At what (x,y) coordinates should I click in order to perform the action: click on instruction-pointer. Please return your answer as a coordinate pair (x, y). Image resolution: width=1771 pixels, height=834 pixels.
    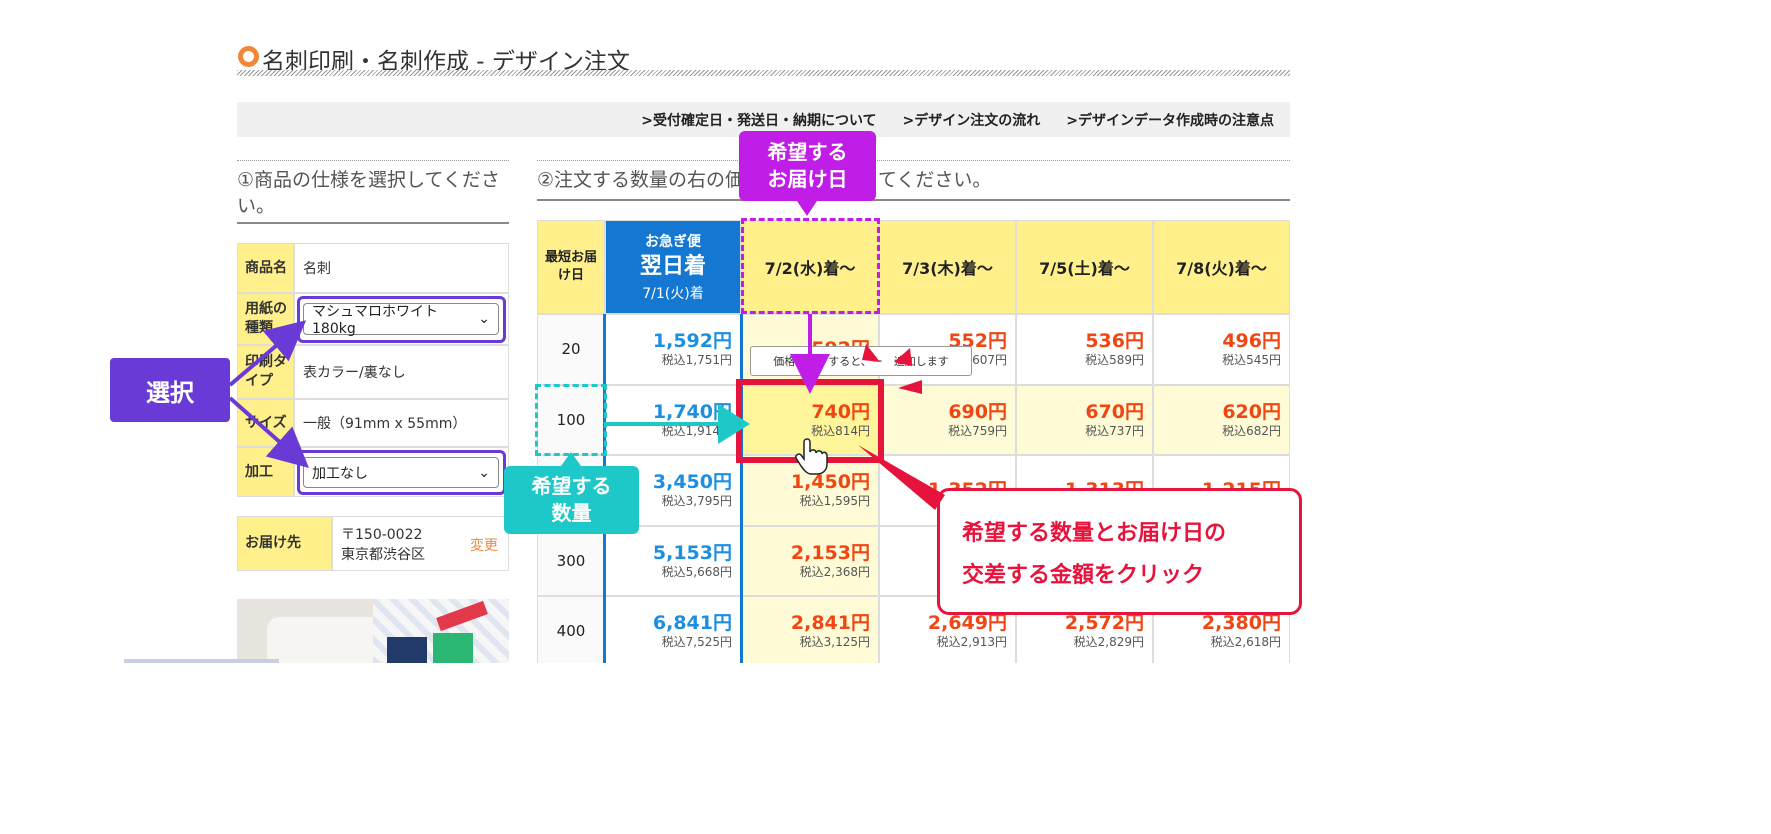
    Looking at the image, I should click on (901, 477).